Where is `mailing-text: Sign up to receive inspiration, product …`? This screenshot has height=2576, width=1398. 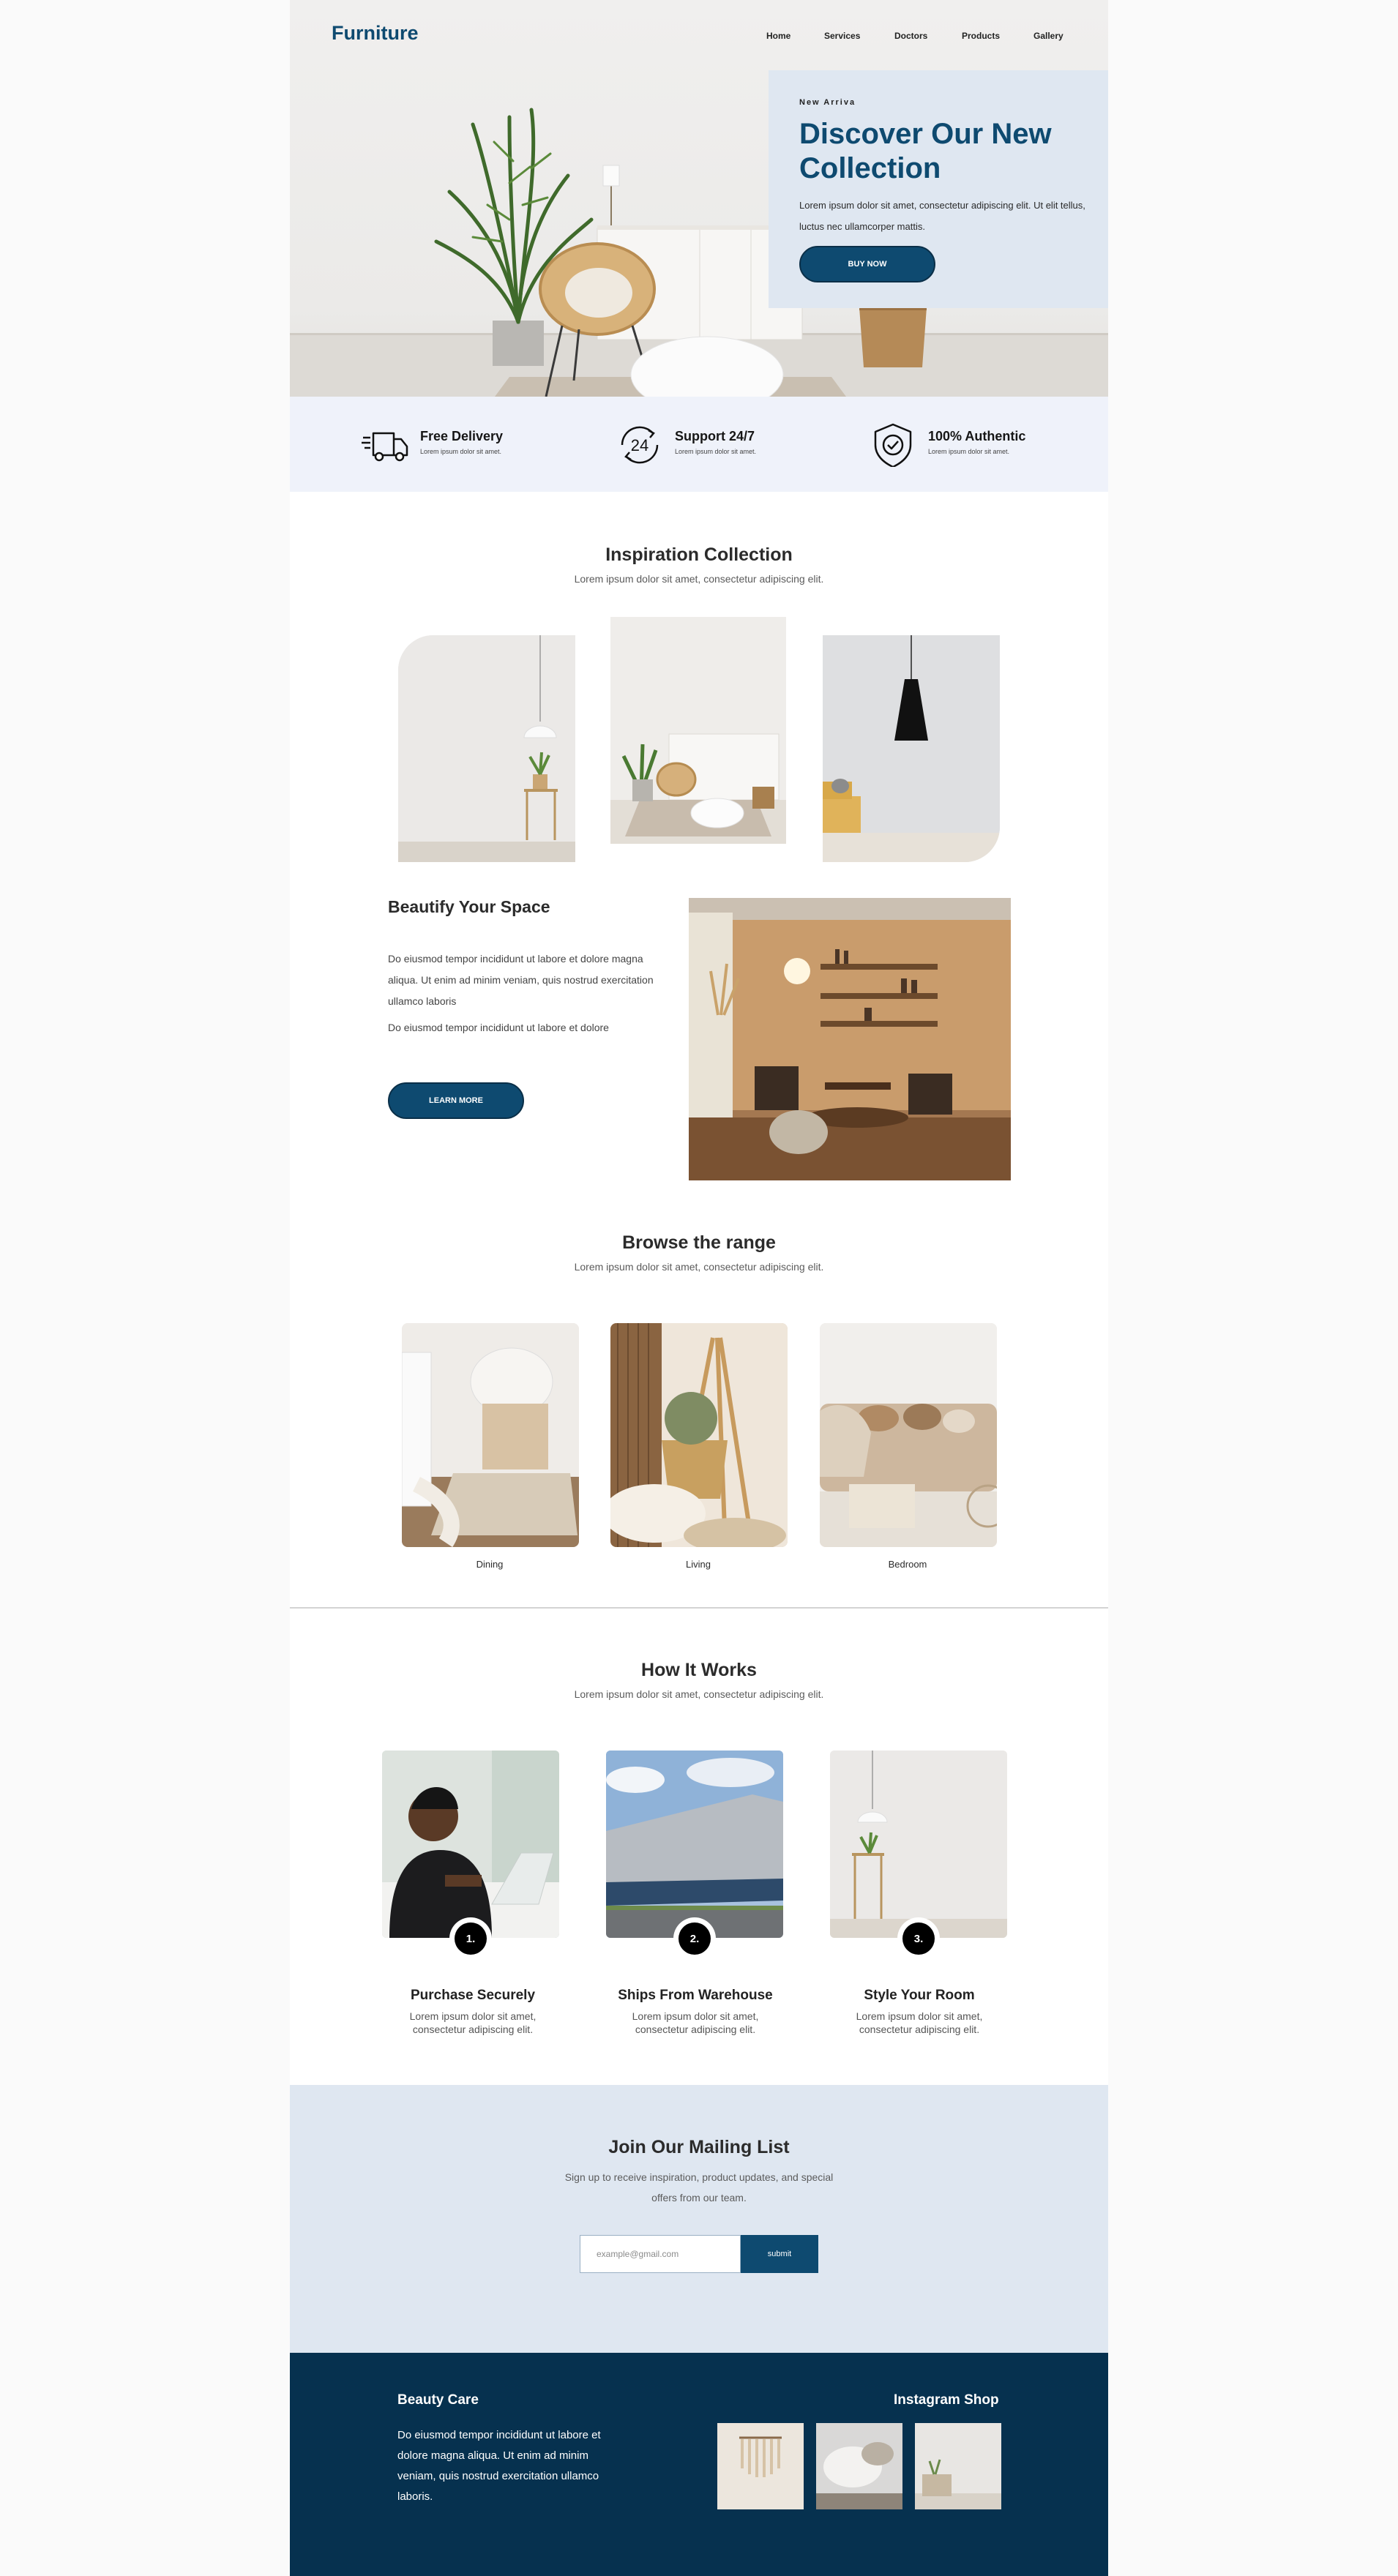
mailing-text: Sign up to receive inspiration, product … is located at coordinates (699, 2187).